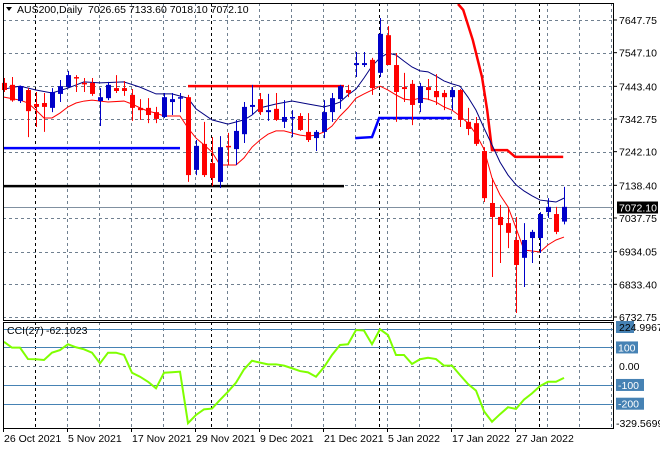 Image resolution: width=660 pixels, height=450 pixels. What do you see at coordinates (287, 439) in the screenshot?
I see `date-tick-label: 9 Dec 2021` at bounding box center [287, 439].